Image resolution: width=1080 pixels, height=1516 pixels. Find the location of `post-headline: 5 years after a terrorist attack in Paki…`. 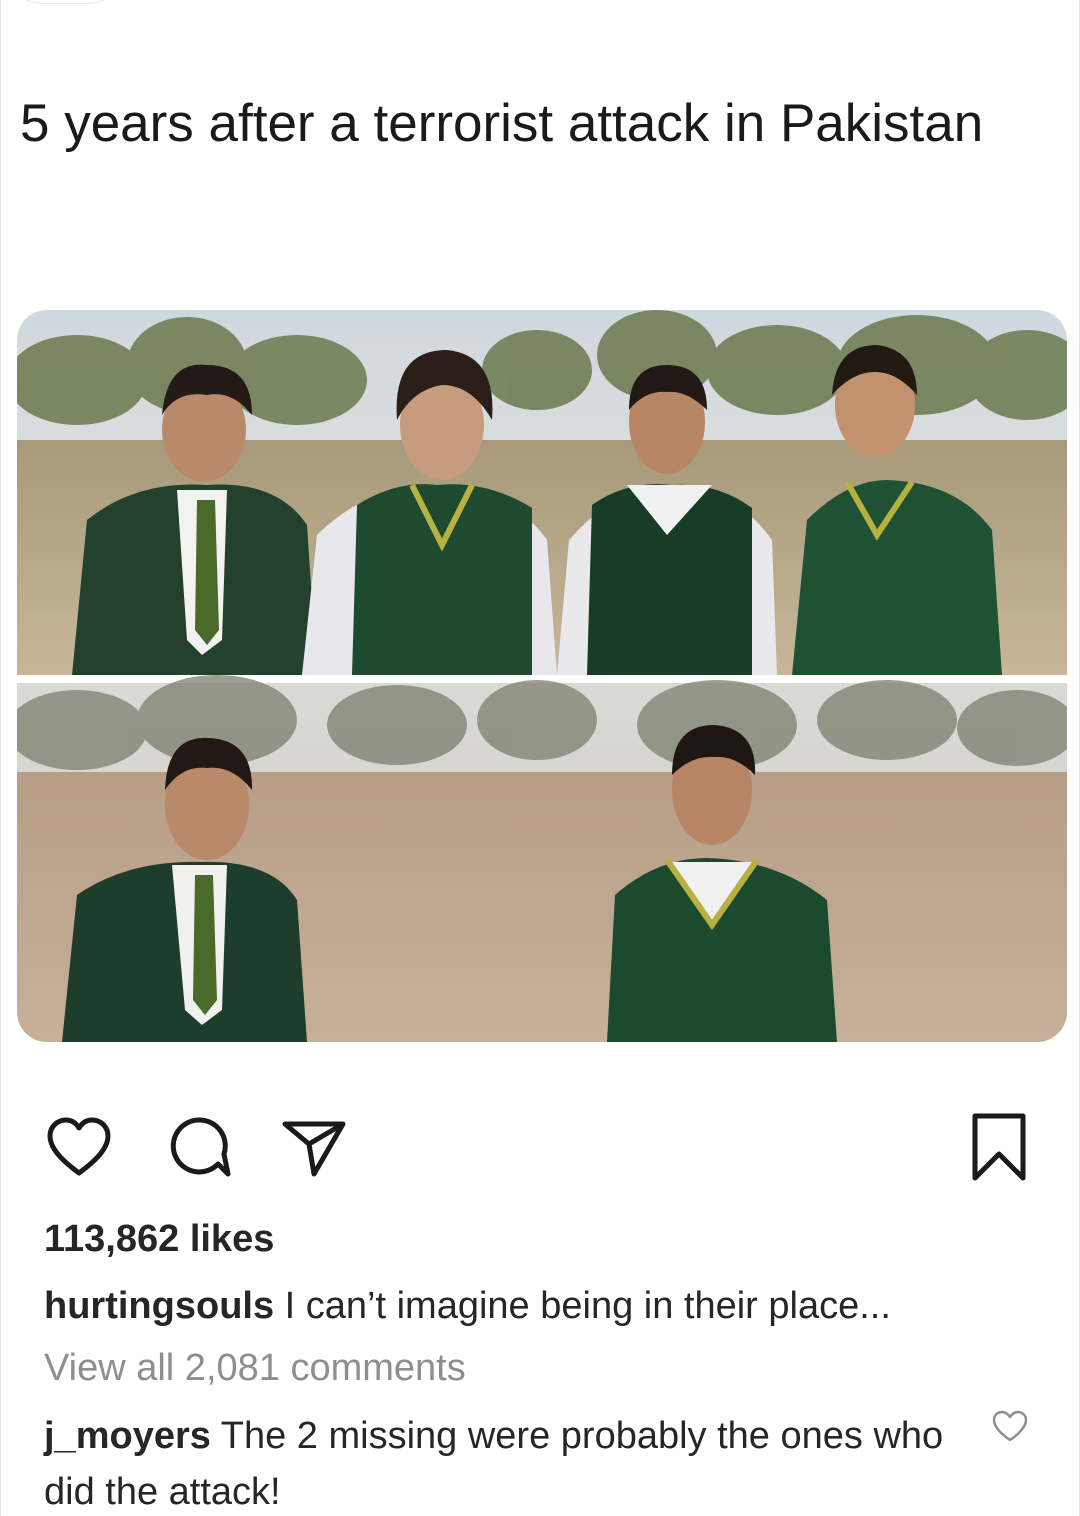

post-headline: 5 years after a terrorist attack in Paki… is located at coordinates (502, 123).